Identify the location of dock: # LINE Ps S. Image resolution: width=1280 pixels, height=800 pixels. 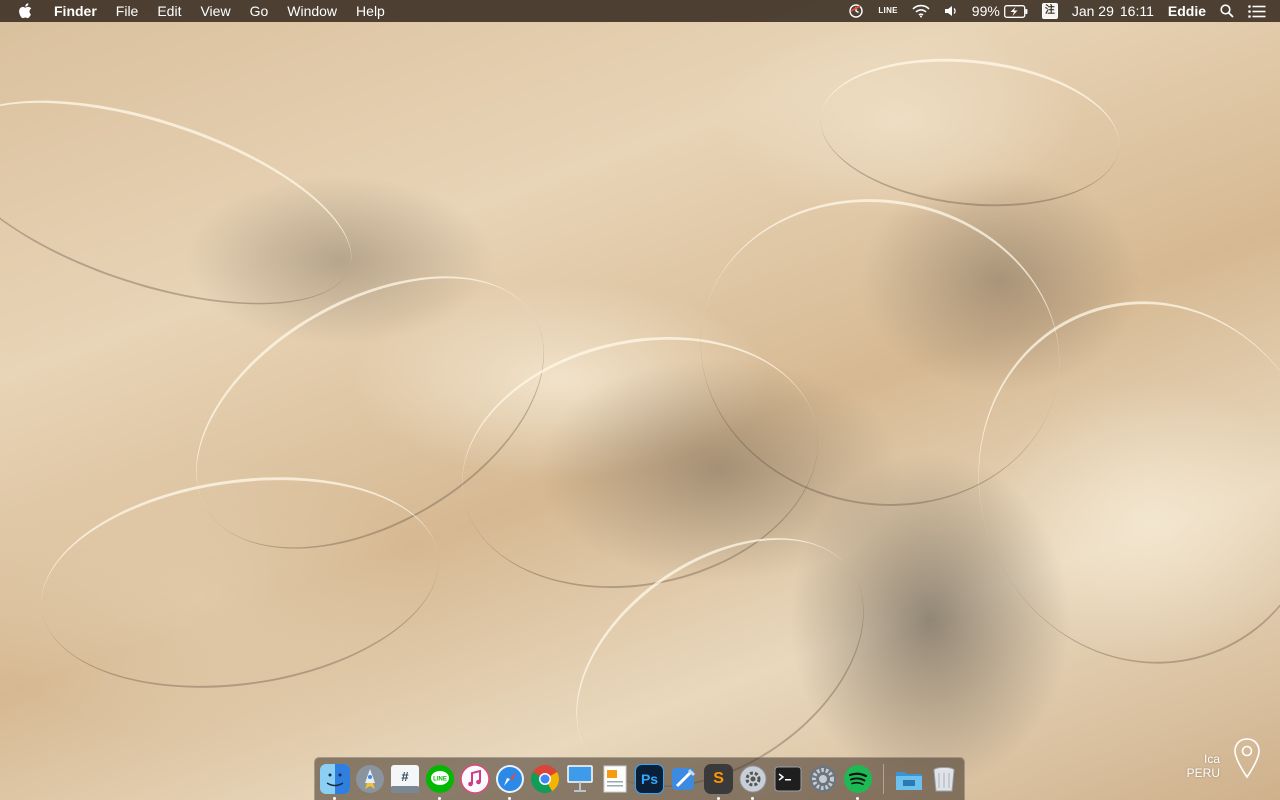
(639, 778).